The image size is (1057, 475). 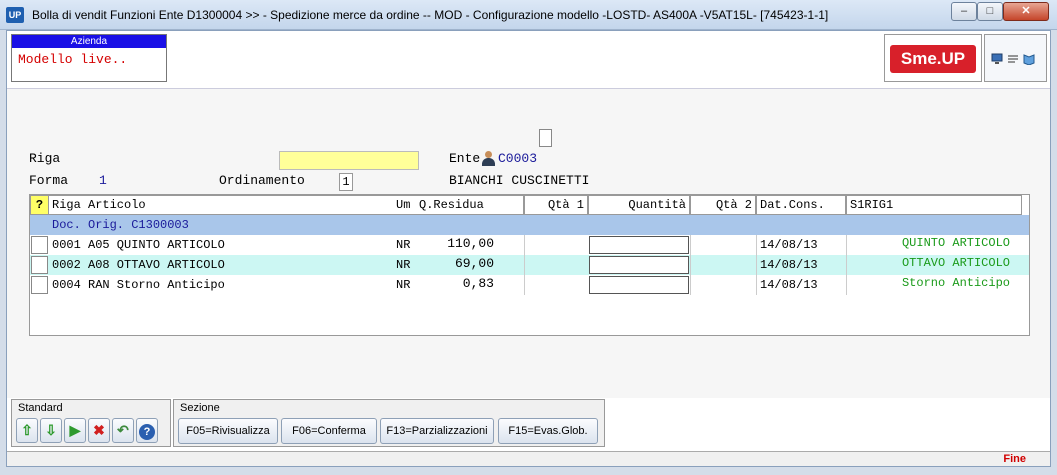 I want to click on standard-section: Standard ⇧ ⇩ ▶ ✖ ↶ ?, so click(x=91, y=423).